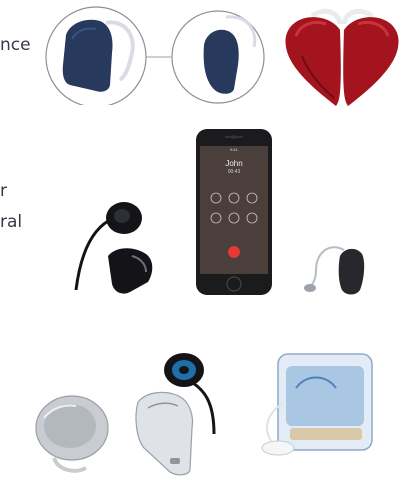 This screenshot has width=403, height=483. I want to click on call-timer: 00:43, so click(234, 172).